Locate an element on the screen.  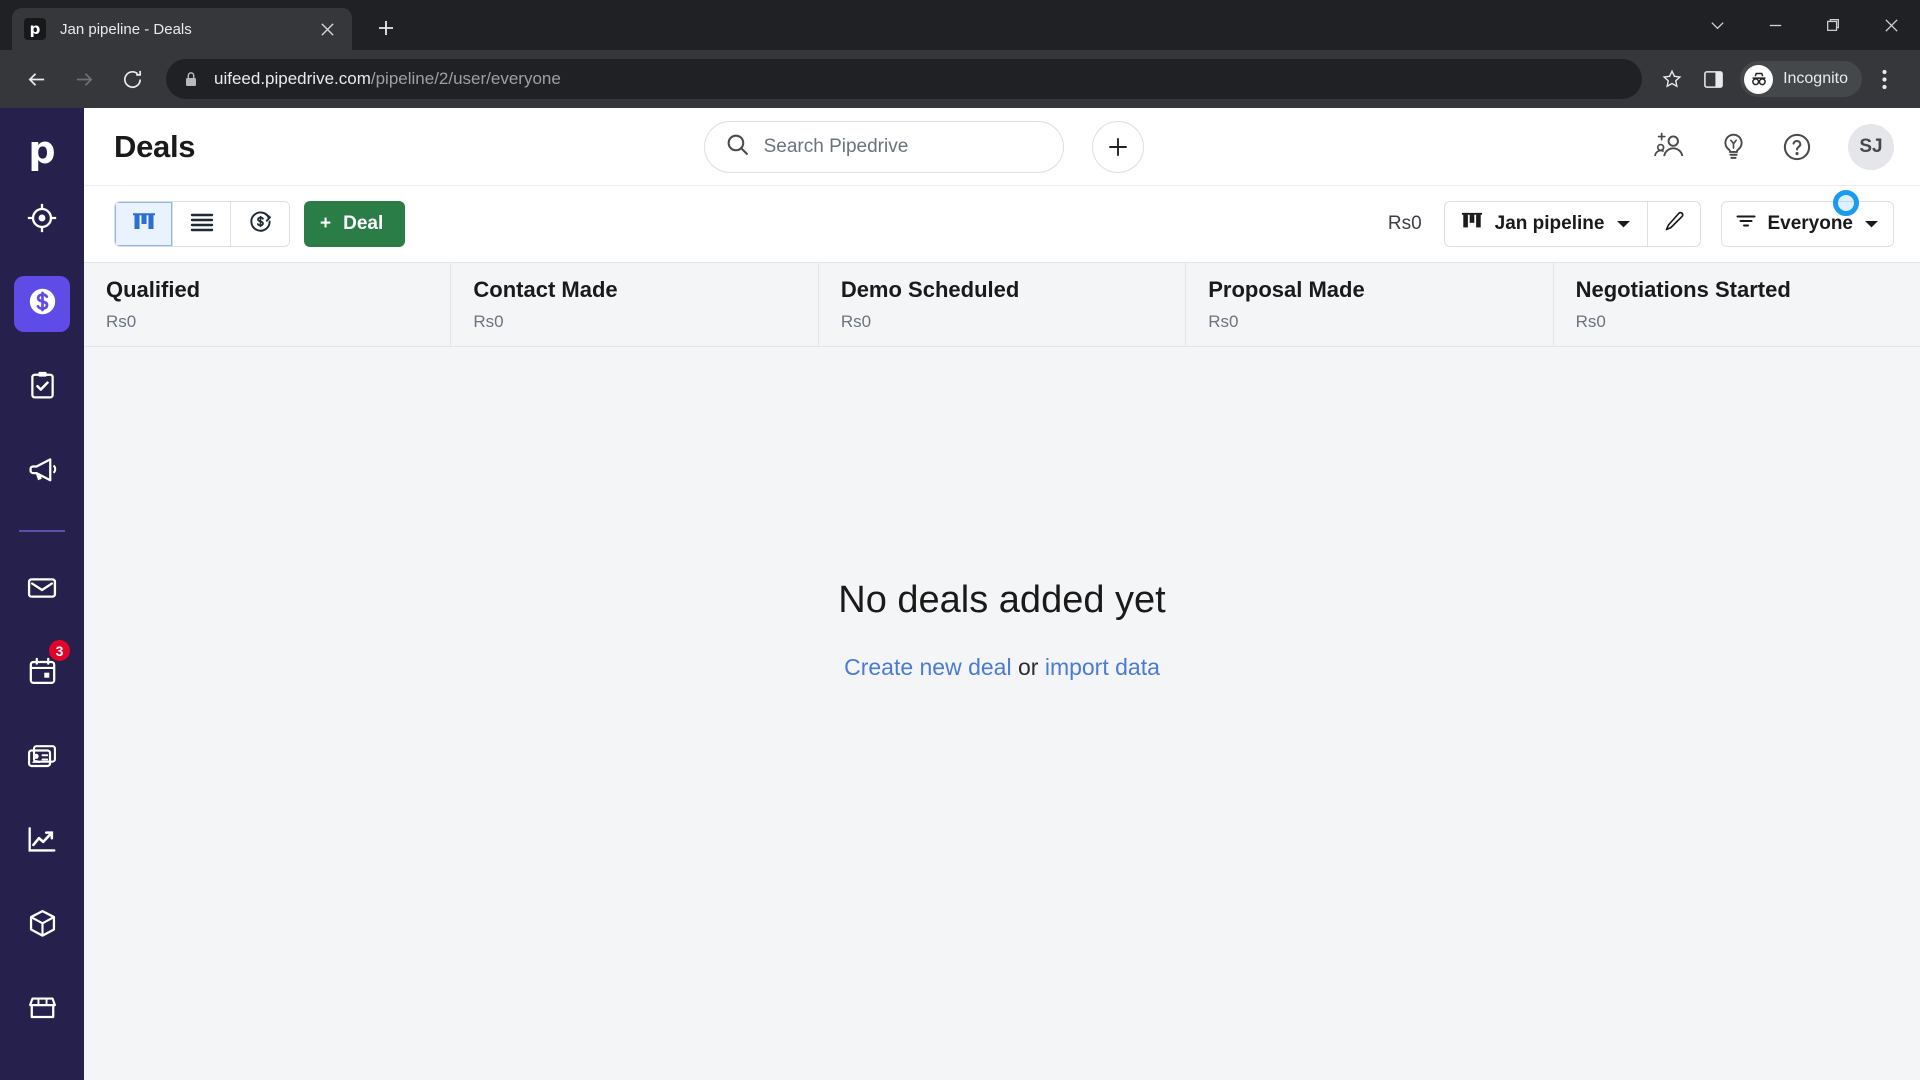
back-arrow-icon is located at coordinates (36, 79).